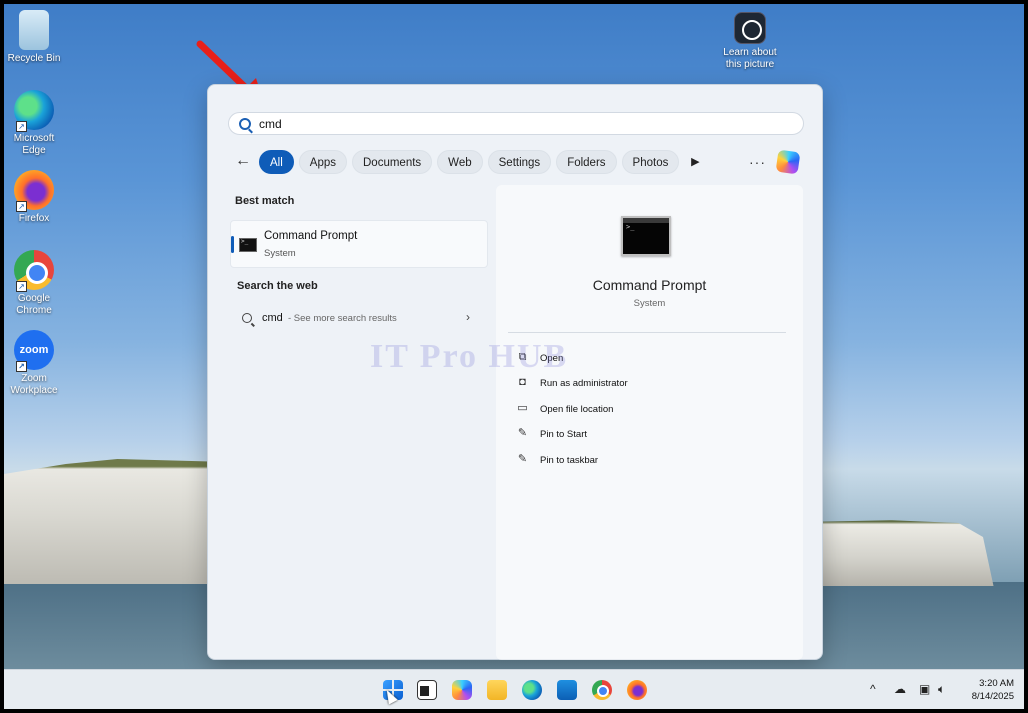  What do you see at coordinates (34, 304) in the screenshot?
I see `desktop-icon-label: Google Chrome` at bounding box center [34, 304].